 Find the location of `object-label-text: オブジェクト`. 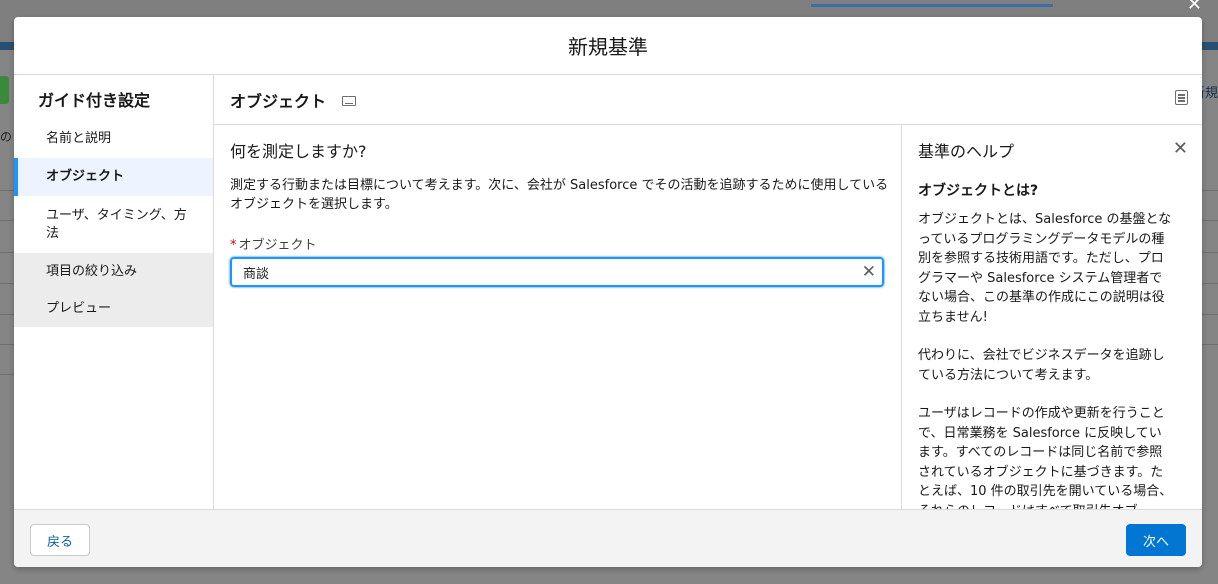

object-label-text: オブジェクト is located at coordinates (277, 245).